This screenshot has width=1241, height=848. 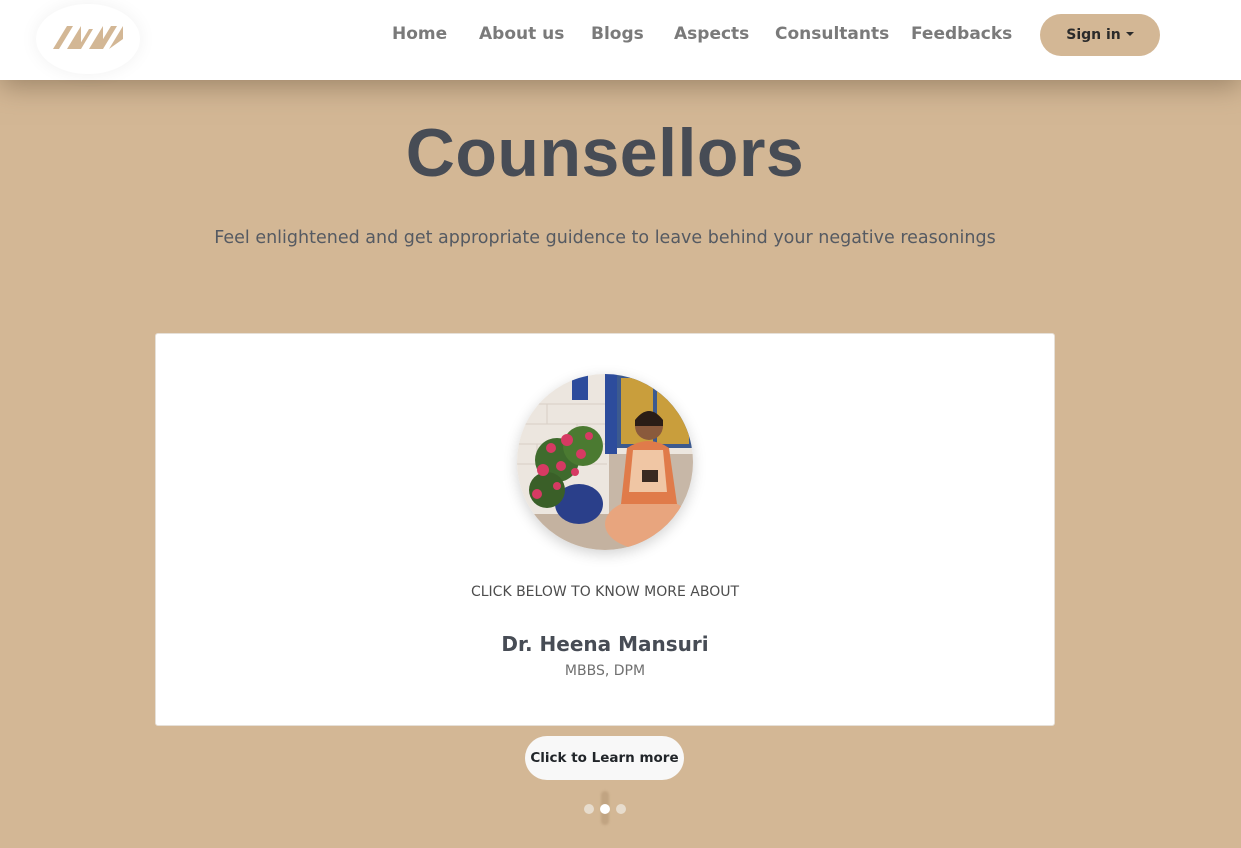 I want to click on nav-consultants: Consultants, so click(x=832, y=34).